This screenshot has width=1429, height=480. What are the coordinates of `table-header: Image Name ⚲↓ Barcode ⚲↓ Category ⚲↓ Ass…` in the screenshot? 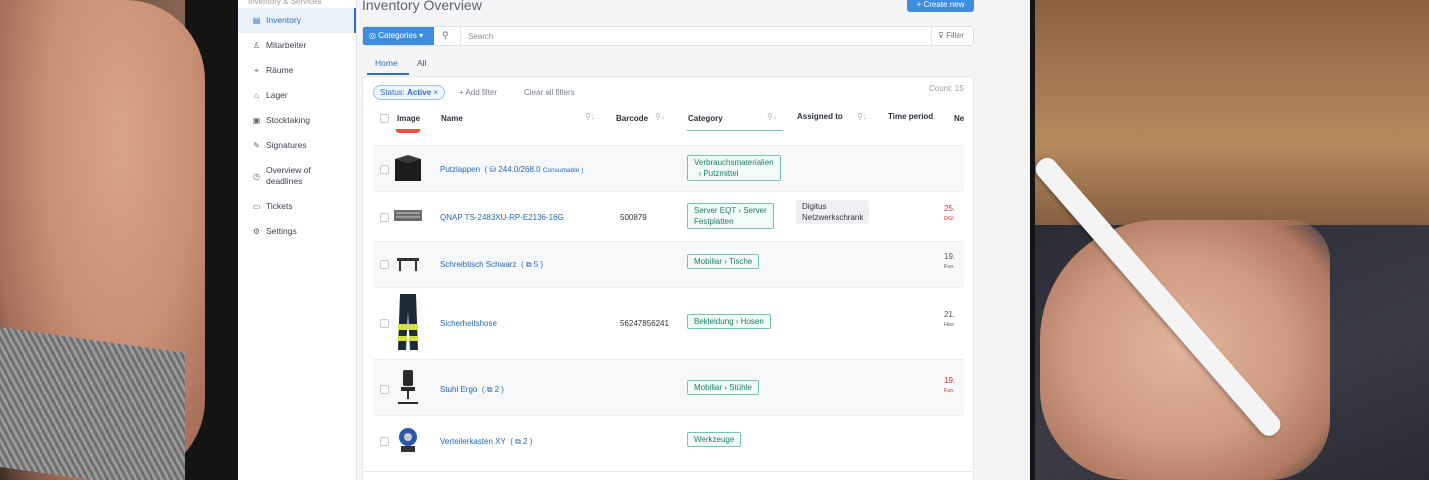 It's located at (668, 118).